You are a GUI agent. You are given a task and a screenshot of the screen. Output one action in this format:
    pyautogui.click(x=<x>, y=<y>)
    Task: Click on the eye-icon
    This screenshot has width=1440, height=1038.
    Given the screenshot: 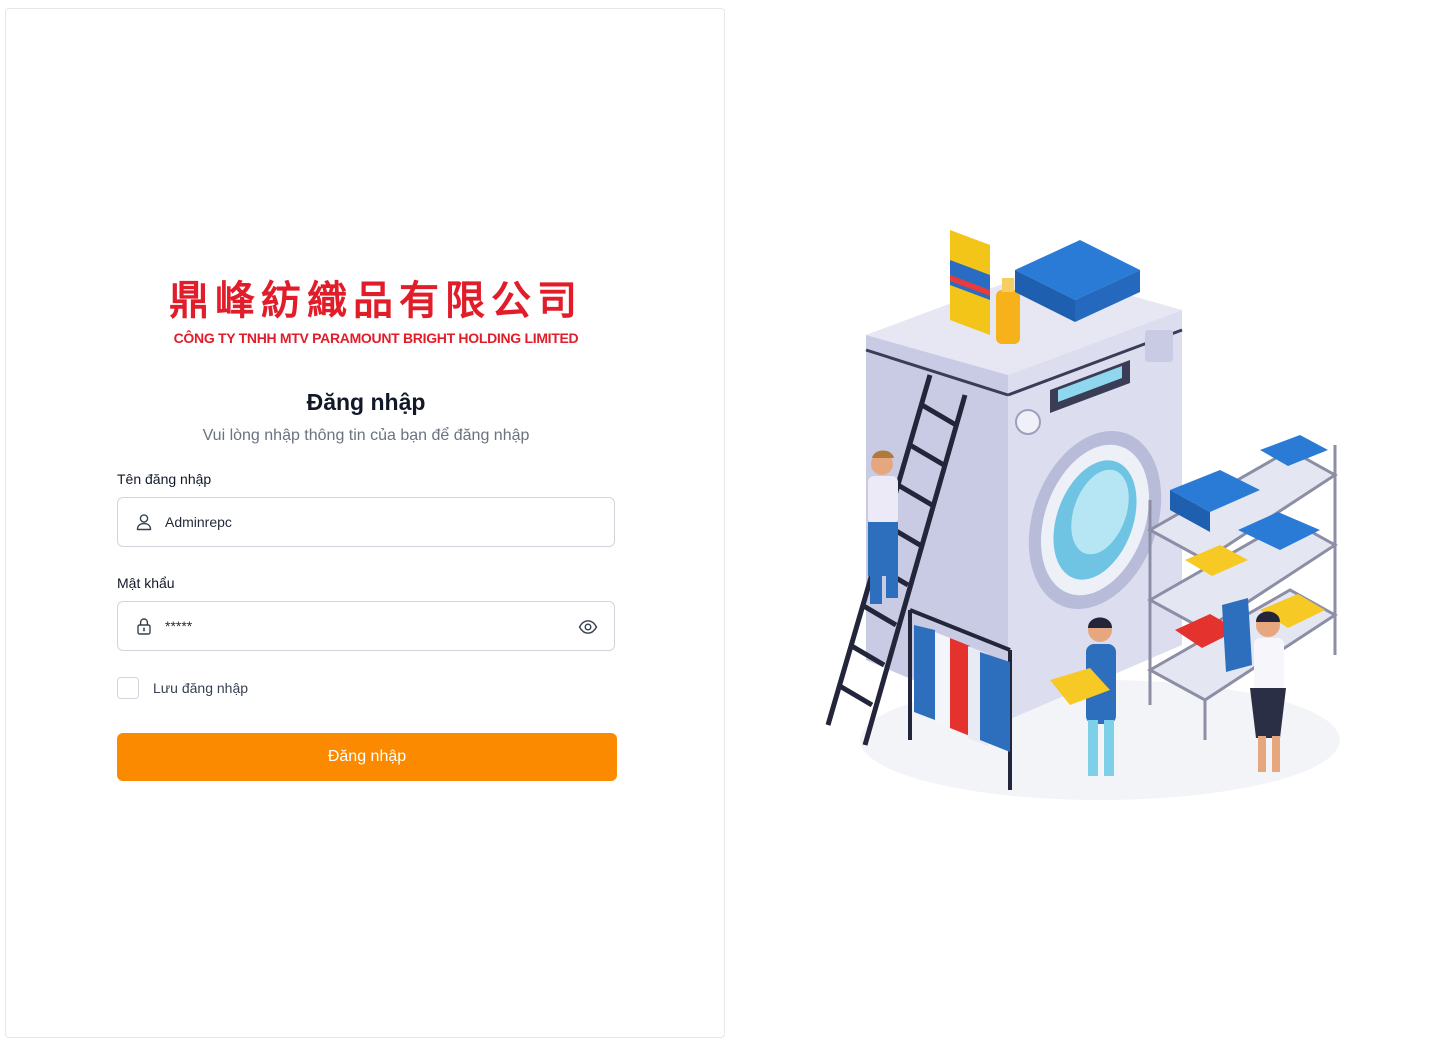 What is the action you would take?
    pyautogui.click(x=588, y=627)
    